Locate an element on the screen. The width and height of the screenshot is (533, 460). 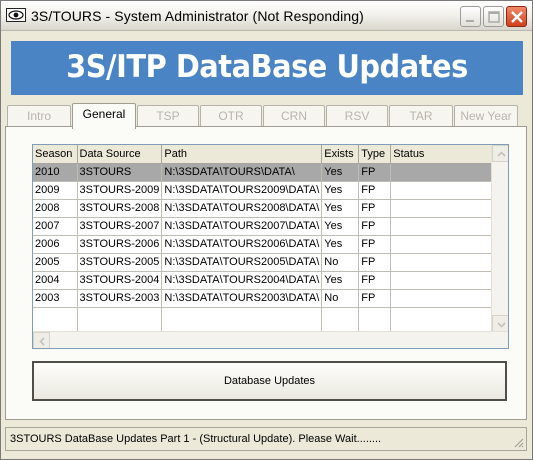
tab-general: General is located at coordinates (104, 116).